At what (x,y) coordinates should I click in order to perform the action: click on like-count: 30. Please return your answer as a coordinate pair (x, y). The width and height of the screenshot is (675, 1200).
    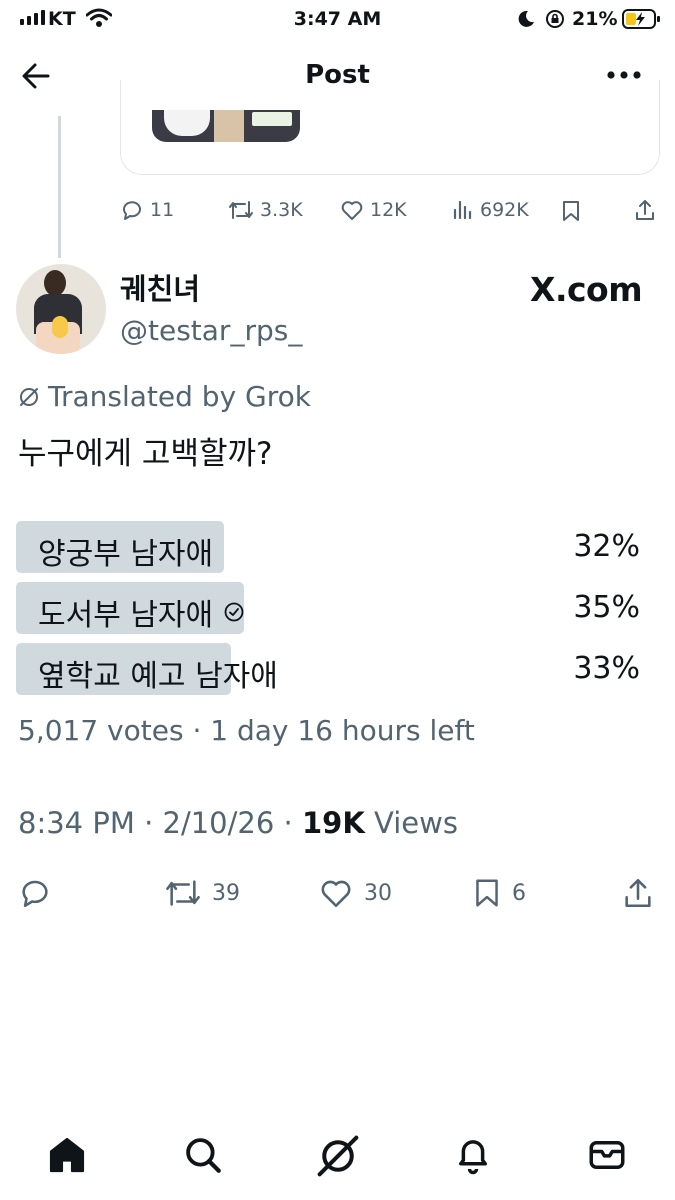
    Looking at the image, I should click on (378, 893).